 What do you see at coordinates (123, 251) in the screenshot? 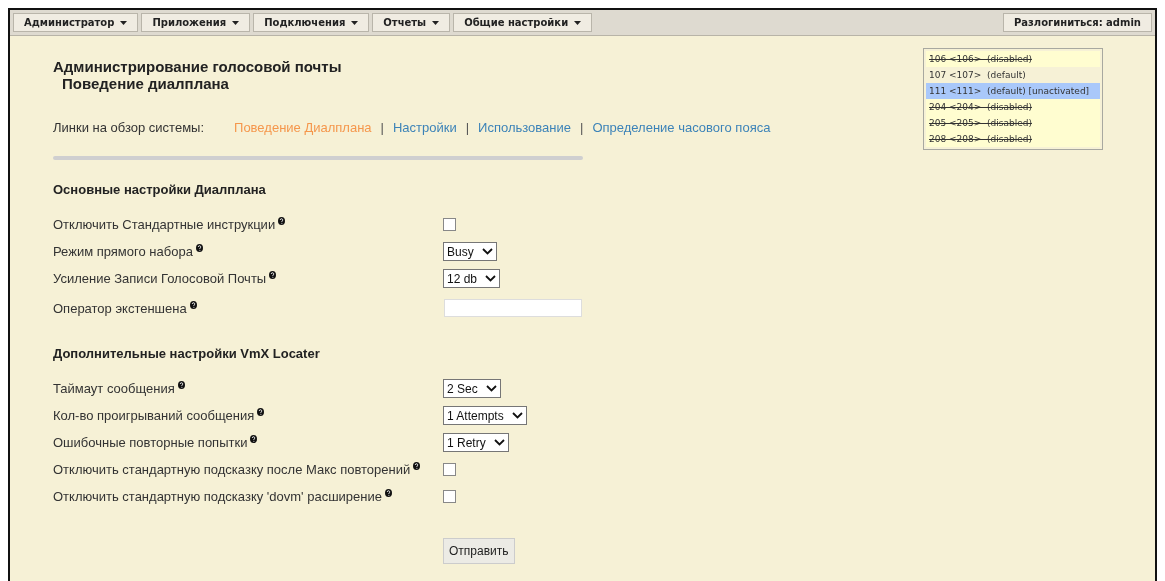
I see `field-label: Режим прямого набора` at bounding box center [123, 251].